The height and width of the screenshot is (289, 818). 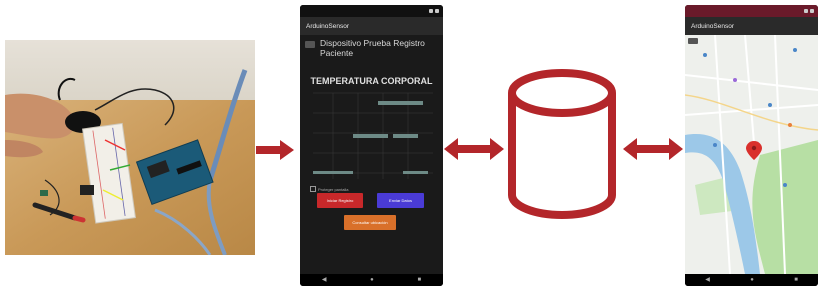 What do you see at coordinates (371, 81) in the screenshot?
I see `section-title: TEMPERATURA CORPORAL` at bounding box center [371, 81].